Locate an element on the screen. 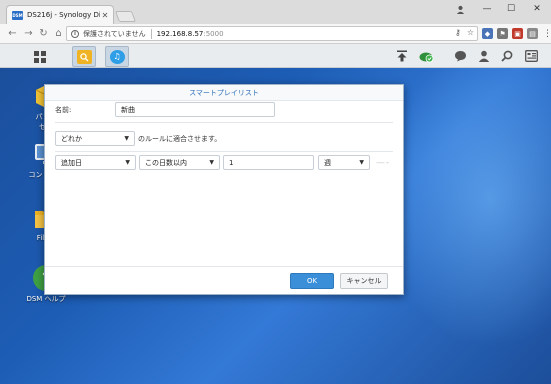  dsm-favicon-icon: DSM is located at coordinates (17, 15).